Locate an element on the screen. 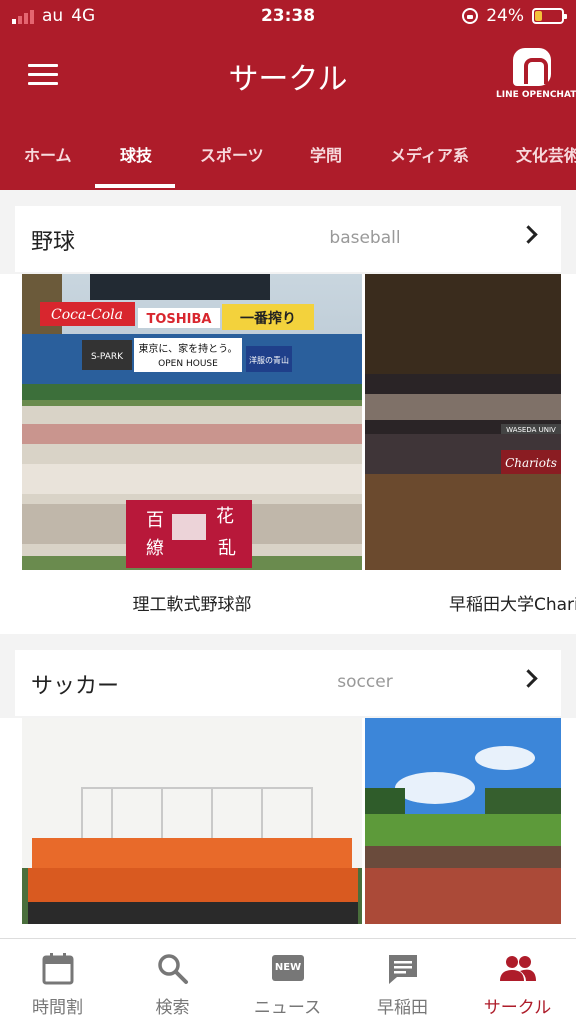 The image size is (576, 1024). nav-label: ニュース is located at coordinates (287, 1008).